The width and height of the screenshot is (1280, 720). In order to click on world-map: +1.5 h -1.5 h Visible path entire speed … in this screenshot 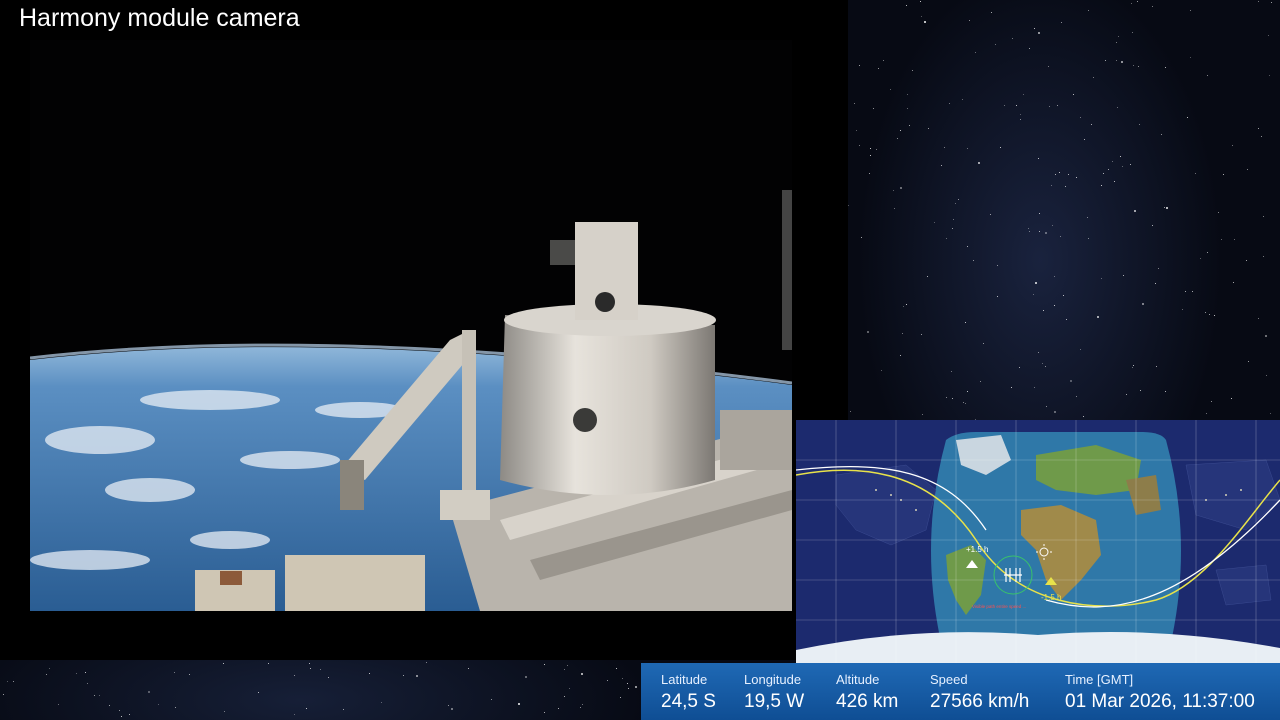, I will do `click(1038, 541)`.